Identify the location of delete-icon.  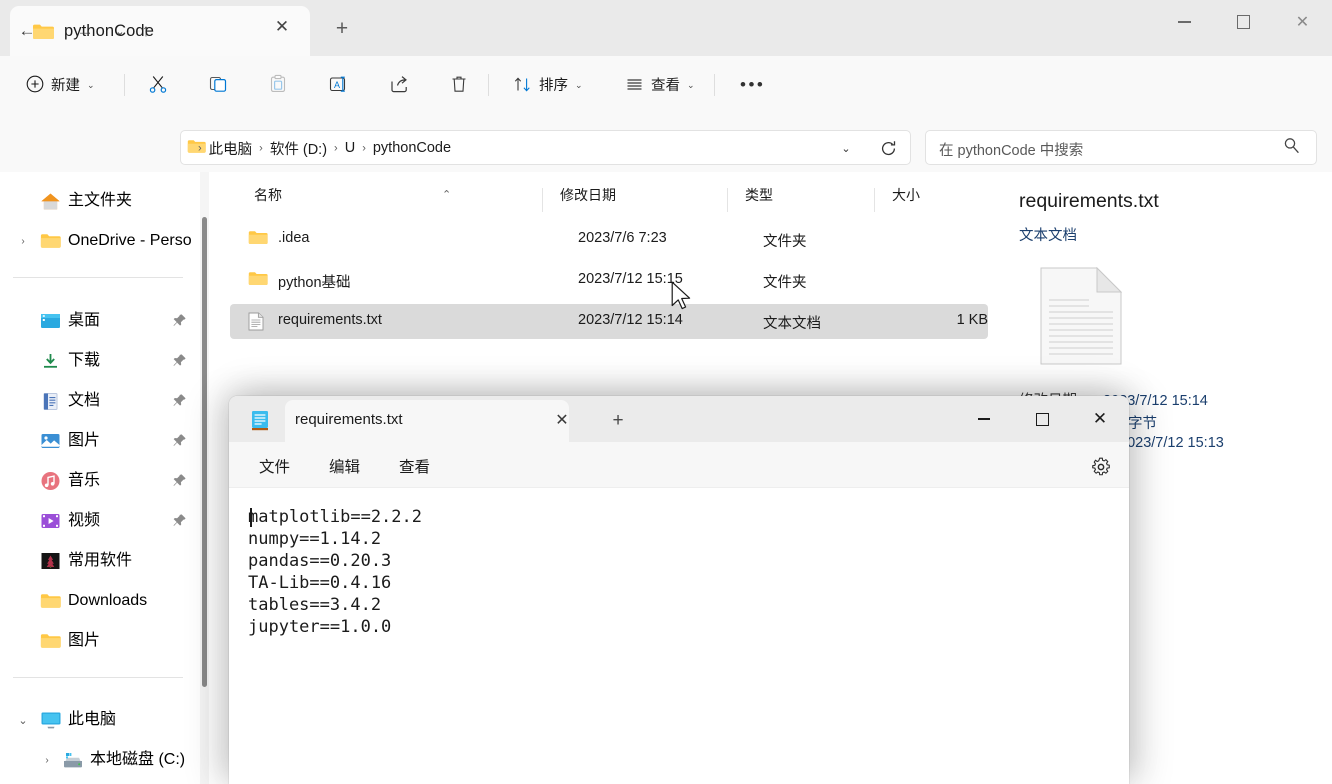
(459, 84).